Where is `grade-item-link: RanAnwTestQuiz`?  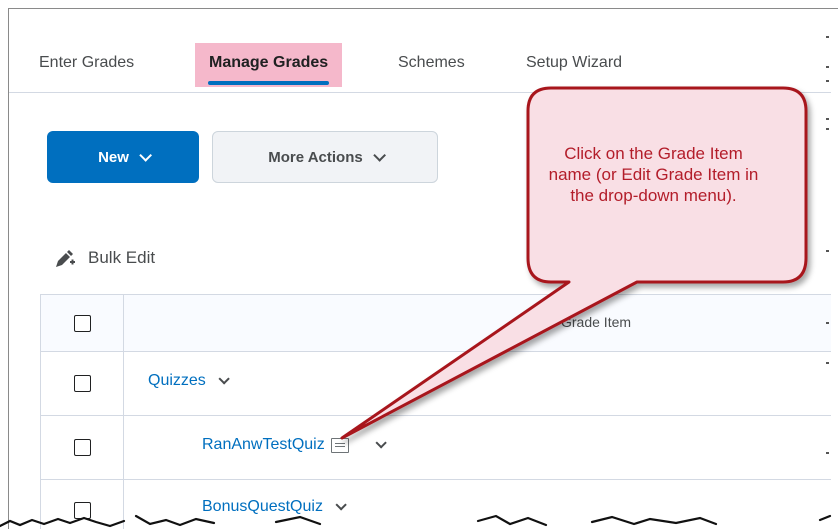 grade-item-link: RanAnwTestQuiz is located at coordinates (294, 445).